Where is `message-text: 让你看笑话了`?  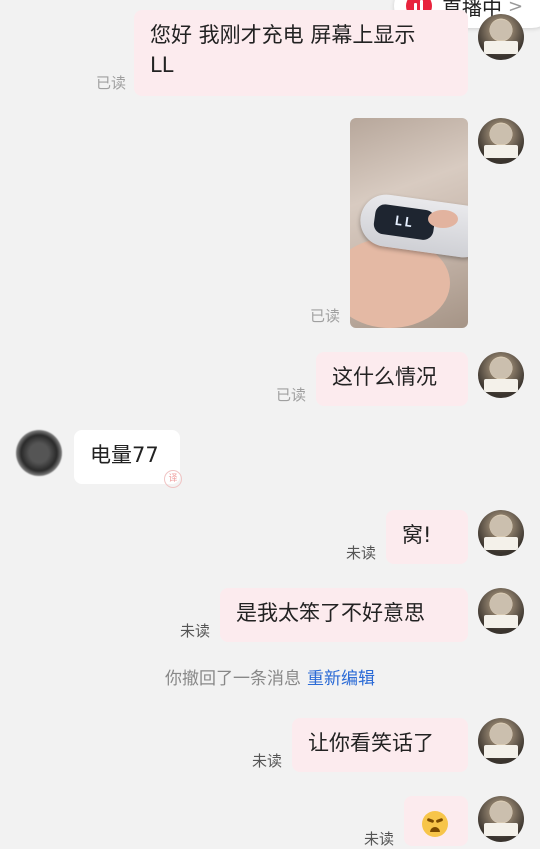
message-text: 让你看笑话了 is located at coordinates (371, 743).